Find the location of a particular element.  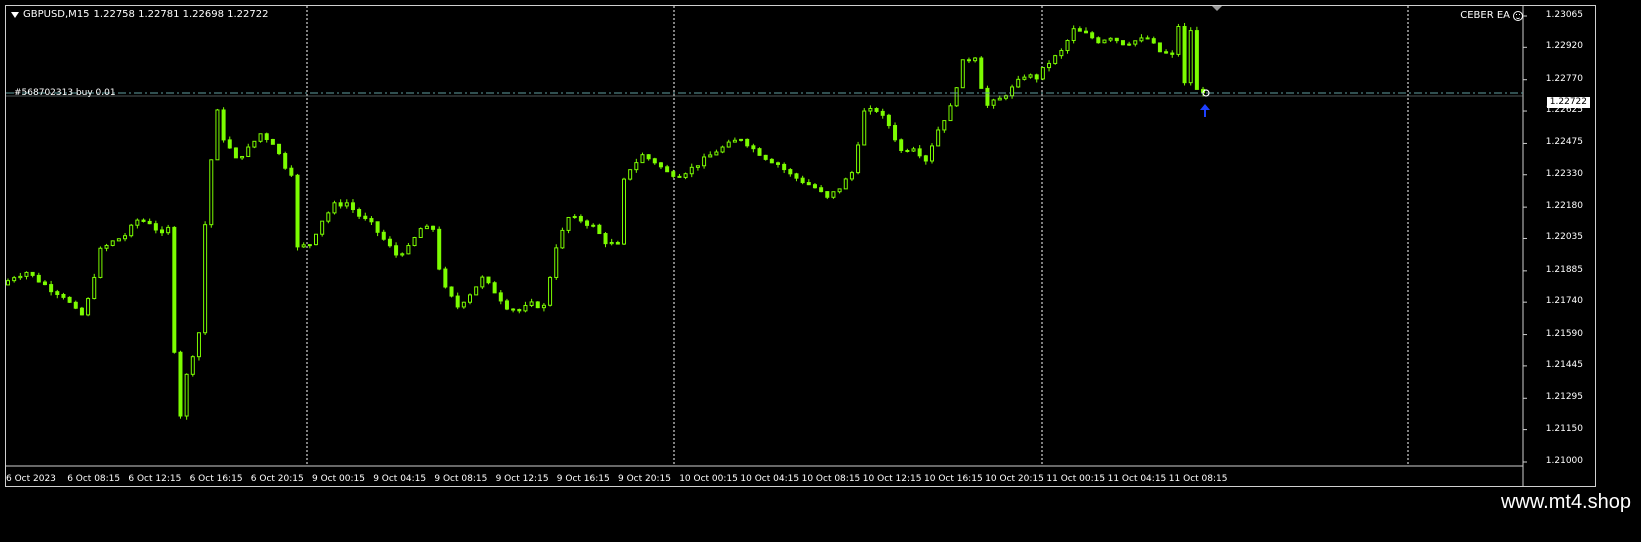

price-tick-label: 1.21150 is located at coordinates (1564, 428).